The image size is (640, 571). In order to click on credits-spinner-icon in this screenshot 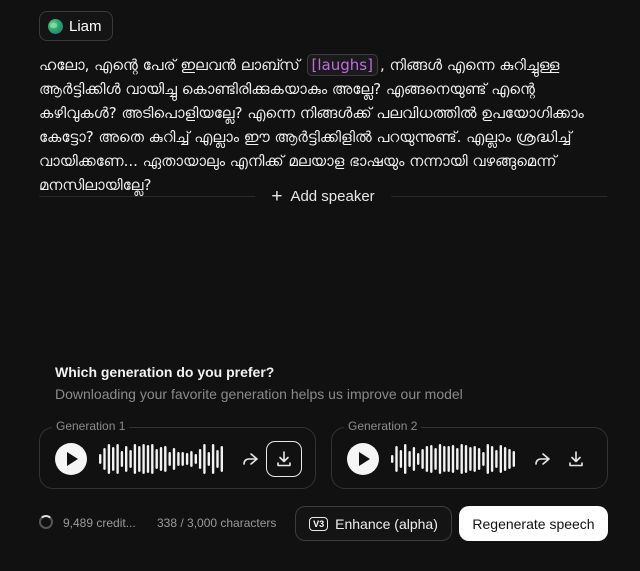, I will do `click(46, 522)`.